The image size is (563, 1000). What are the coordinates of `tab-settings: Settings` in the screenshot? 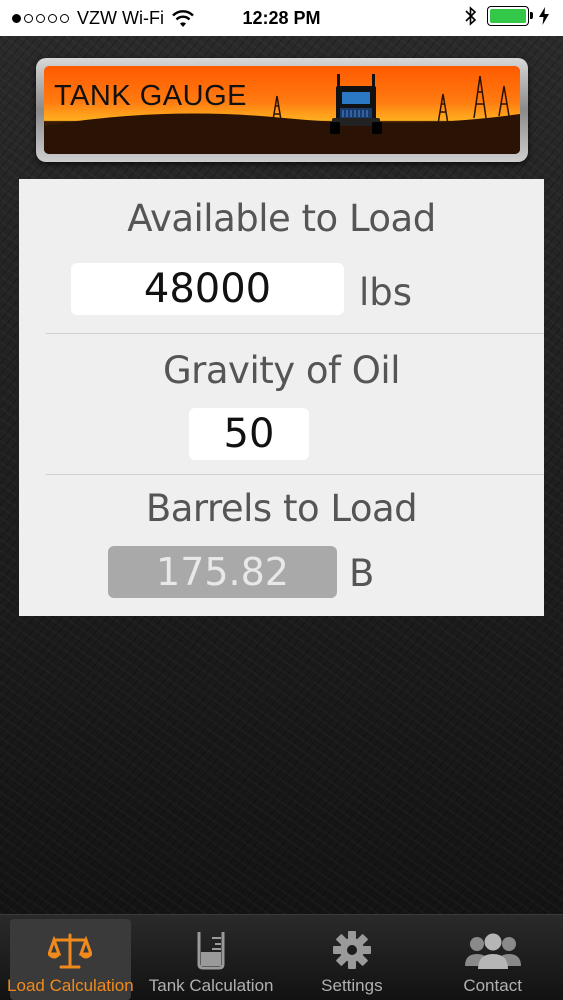 It's located at (352, 957).